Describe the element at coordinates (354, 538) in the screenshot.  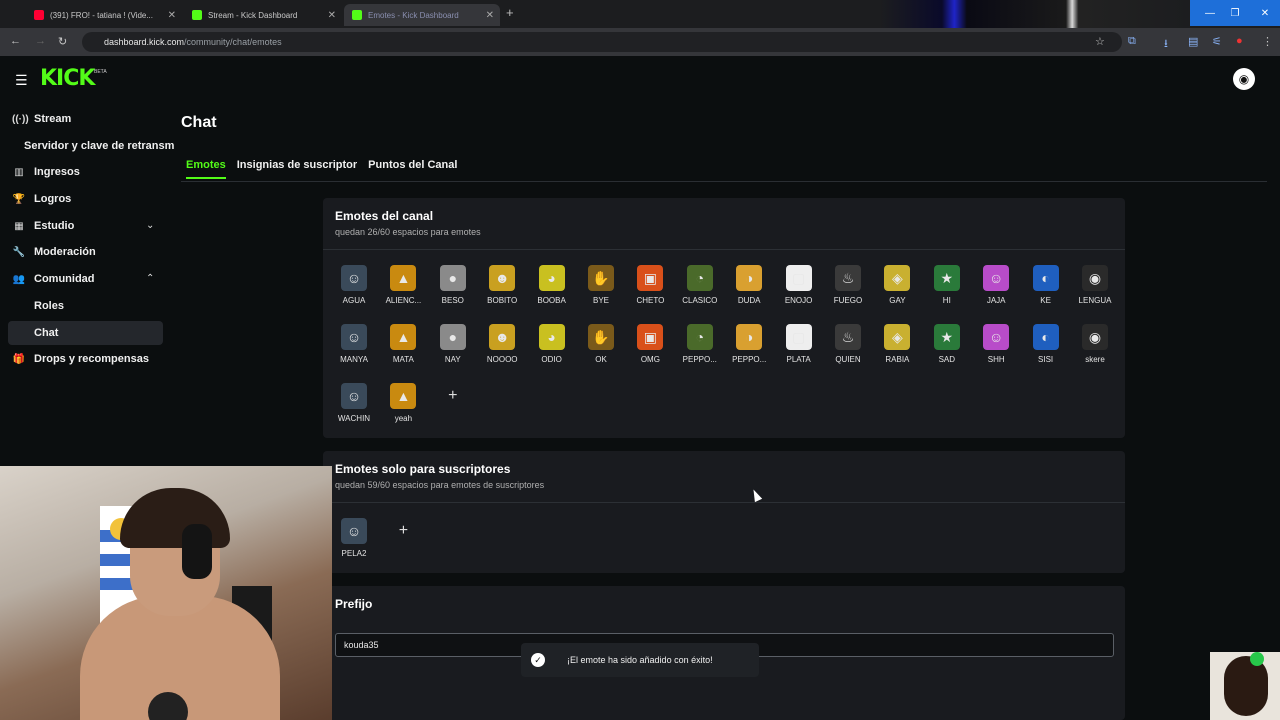
I see `emote-item: ☺ PELA2` at that location.